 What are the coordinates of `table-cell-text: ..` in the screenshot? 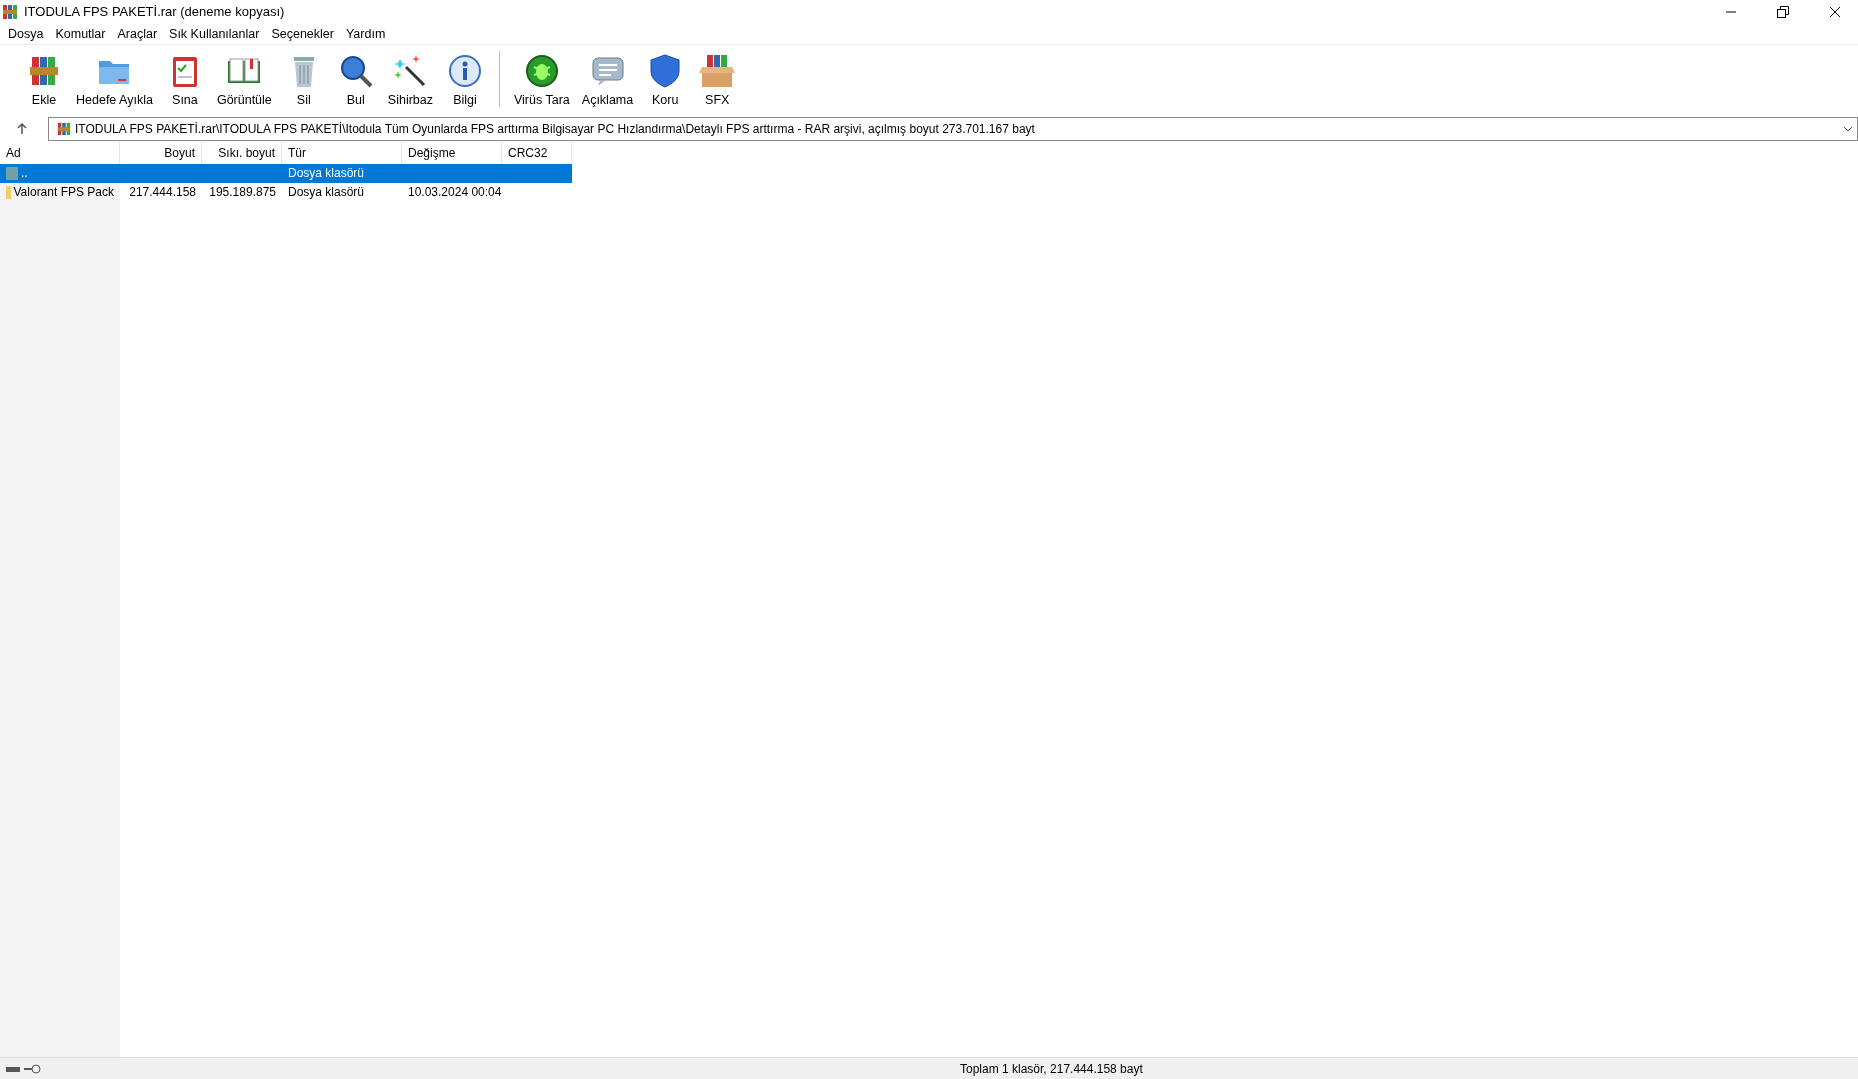 It's located at (24, 174).